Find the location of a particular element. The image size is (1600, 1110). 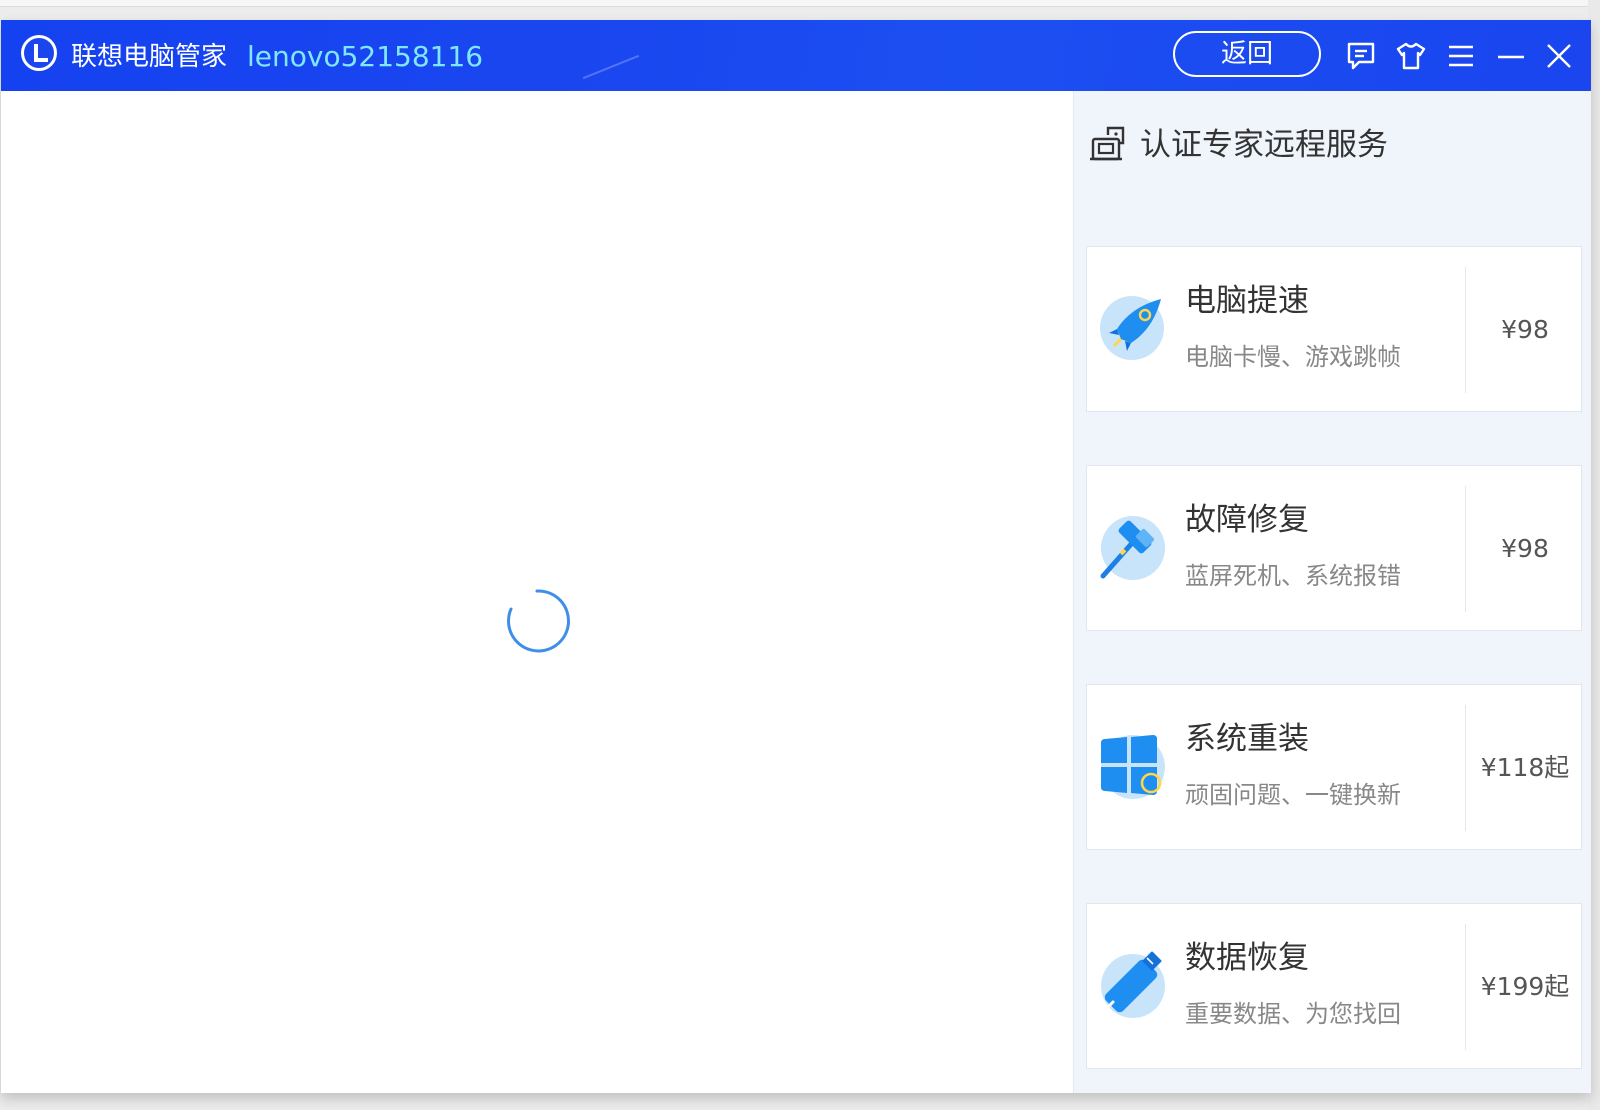

minimize-icon is located at coordinates (1511, 56).